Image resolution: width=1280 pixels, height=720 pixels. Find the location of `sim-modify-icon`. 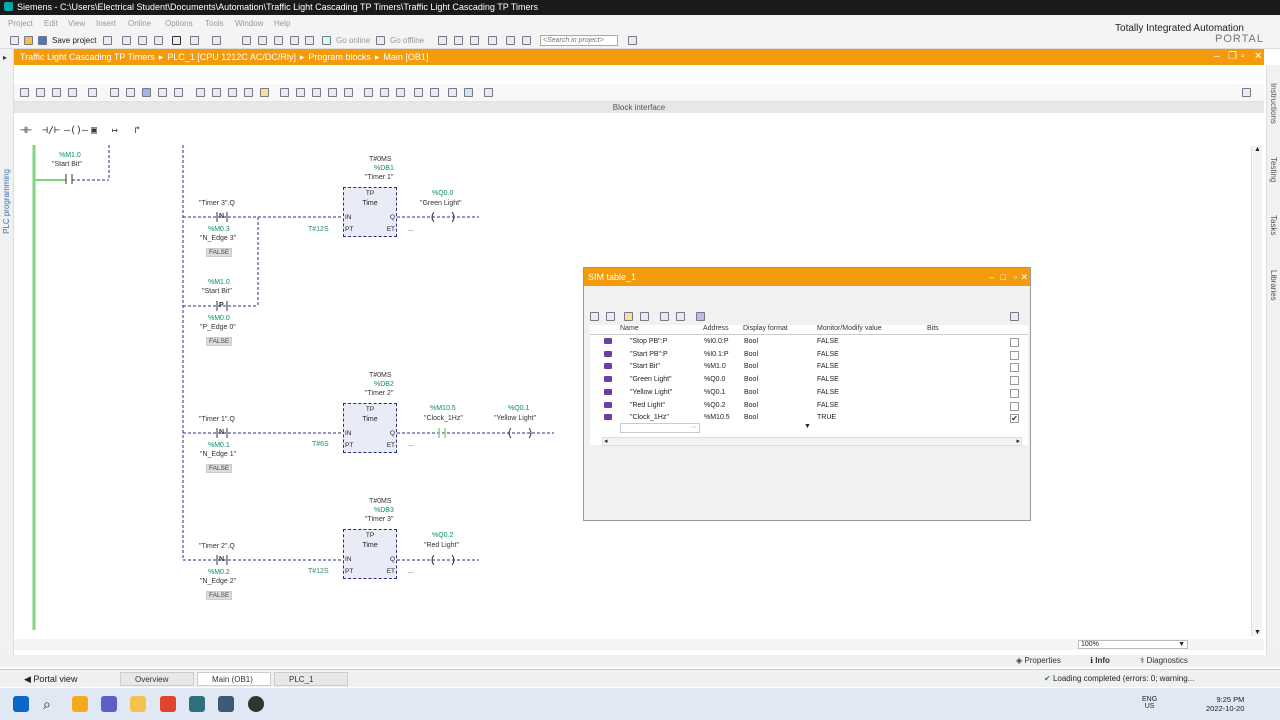

sim-modify-icon is located at coordinates (628, 316).